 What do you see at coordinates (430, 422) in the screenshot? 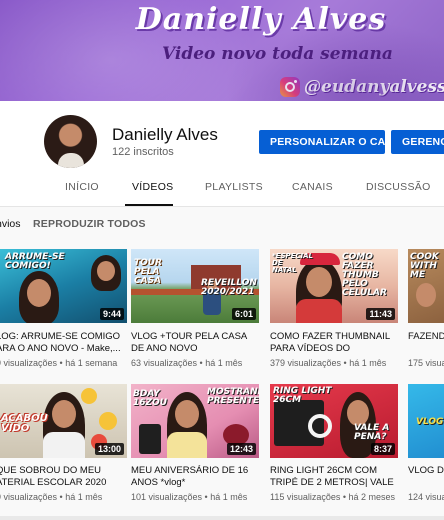
I see `thumbnail-caption: VLOG` at bounding box center [430, 422].